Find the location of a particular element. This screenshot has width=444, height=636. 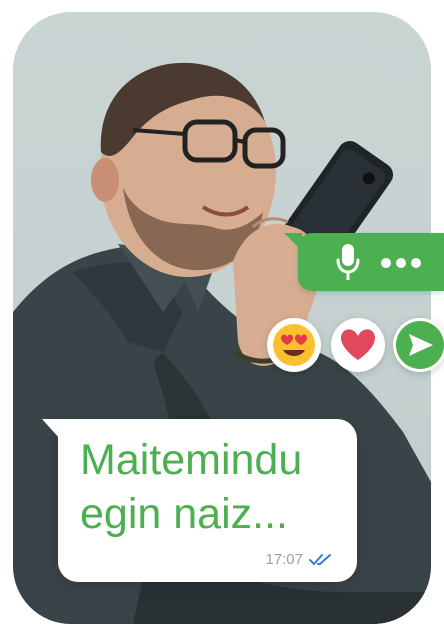

send-arrow-icon is located at coordinates (420, 345).